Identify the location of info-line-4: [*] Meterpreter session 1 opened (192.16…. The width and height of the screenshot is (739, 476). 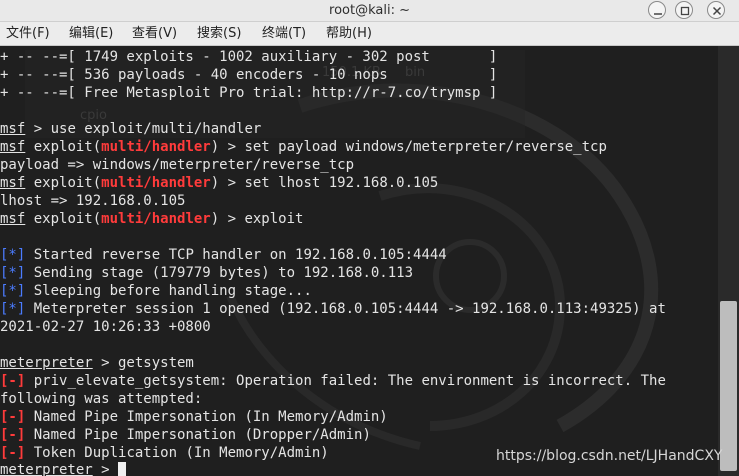
(333, 309).